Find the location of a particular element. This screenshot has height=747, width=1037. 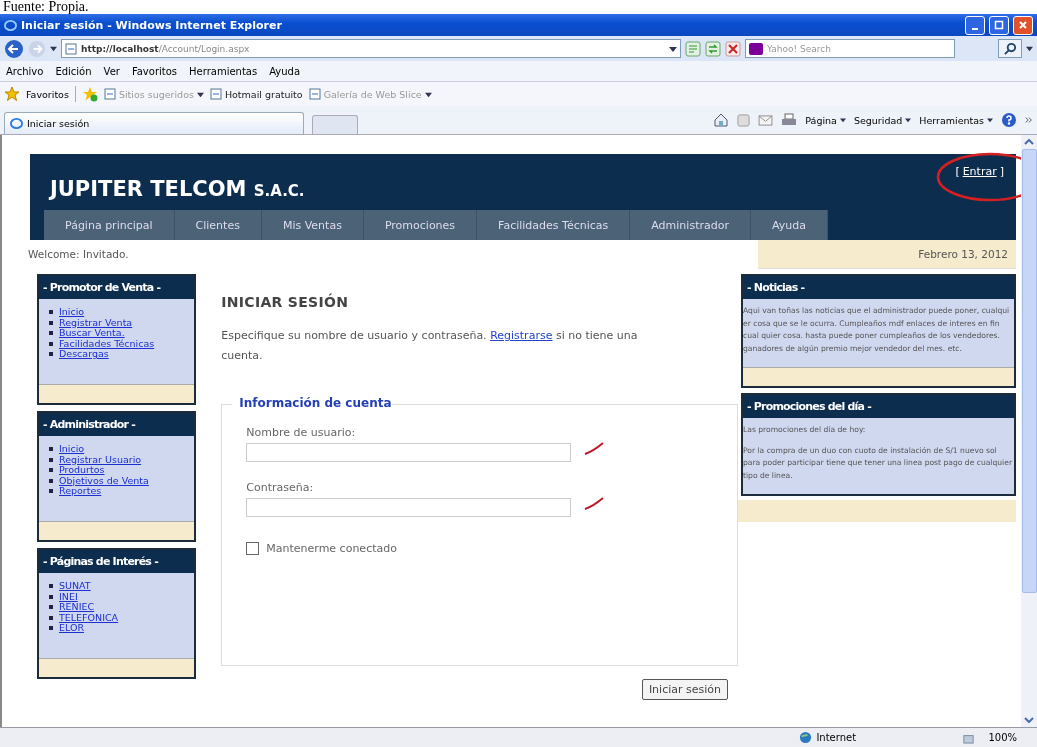

bracket: [ is located at coordinates (957, 171).